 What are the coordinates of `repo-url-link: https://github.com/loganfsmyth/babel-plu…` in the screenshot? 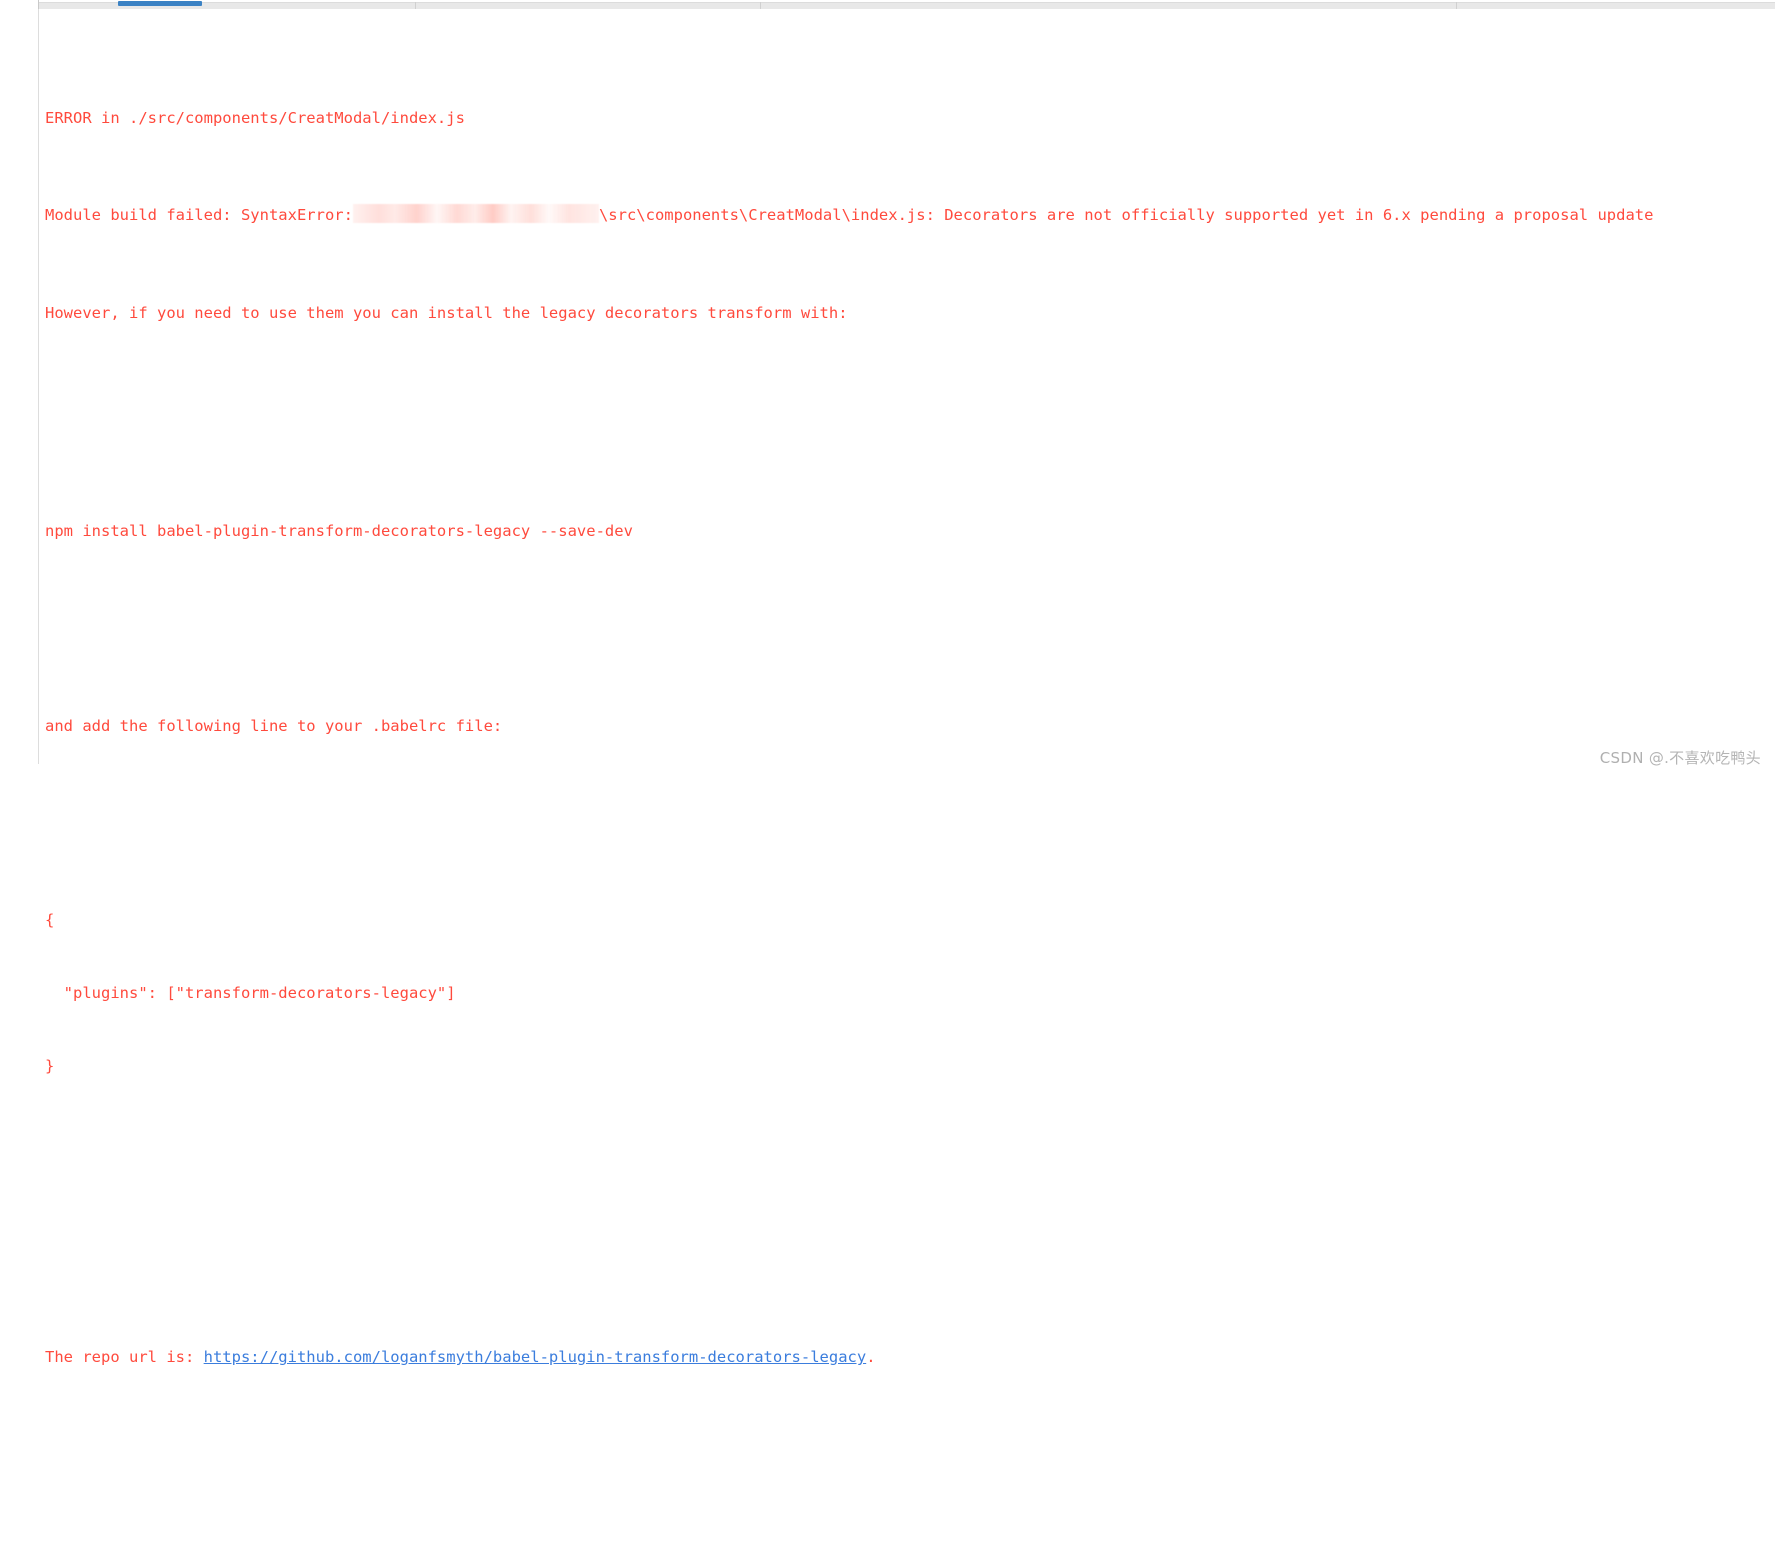 It's located at (535, 1357).